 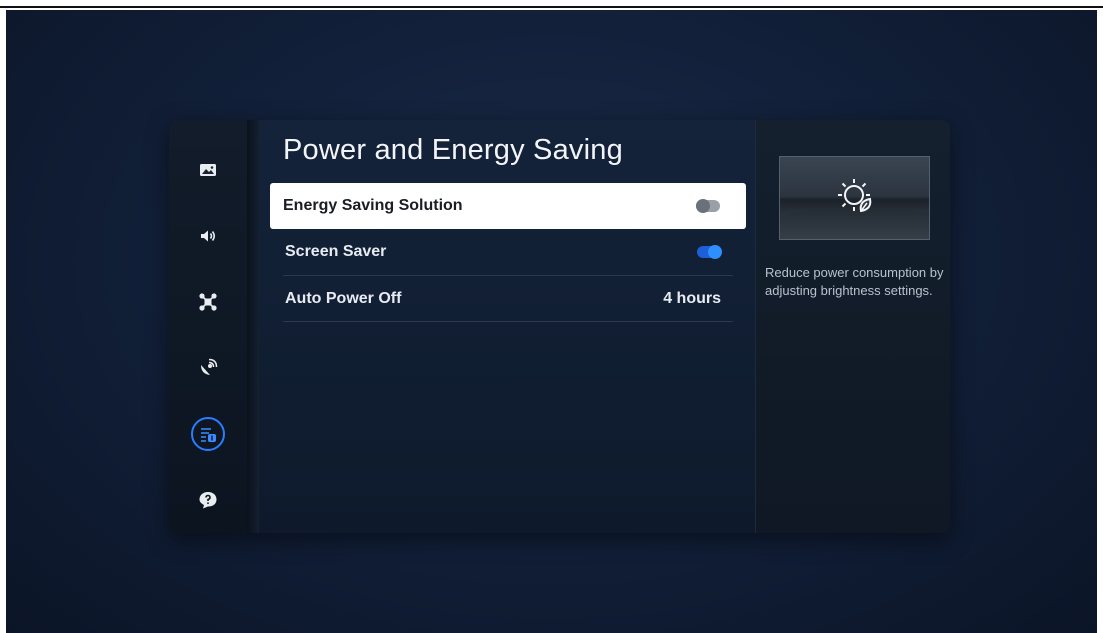 I want to click on menu-item-label: Auto Power Off, so click(x=343, y=298).